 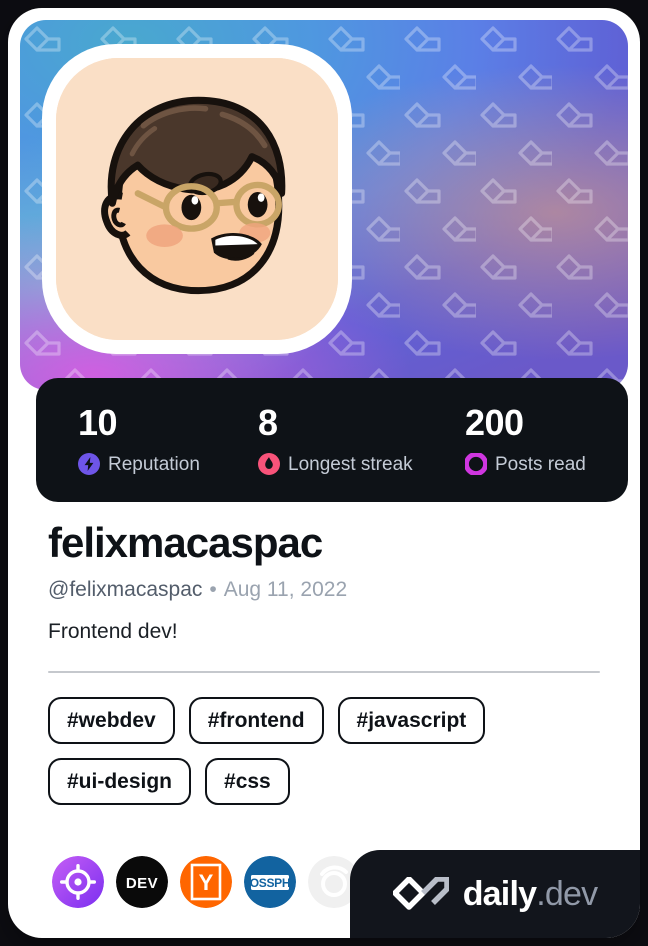 I want to click on posts-read-ring-icon, so click(x=476, y=464).